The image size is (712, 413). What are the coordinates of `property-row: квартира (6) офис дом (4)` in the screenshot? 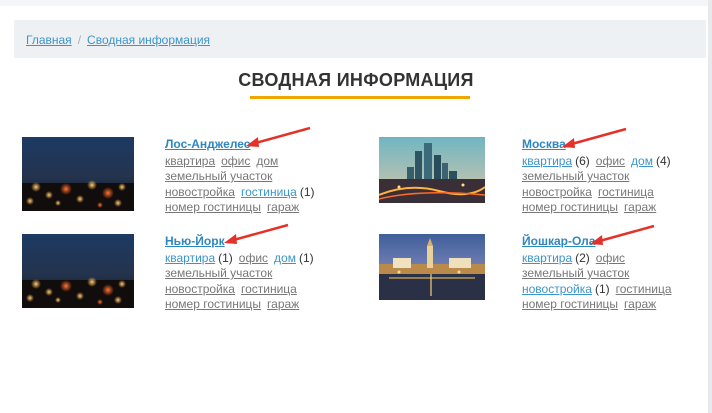 It's located at (599, 162).